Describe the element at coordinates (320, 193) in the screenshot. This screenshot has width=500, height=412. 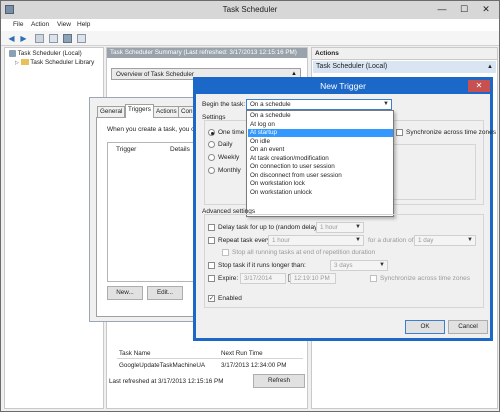
I see `option-on-workstation-unlock: On workstation unlock` at that location.